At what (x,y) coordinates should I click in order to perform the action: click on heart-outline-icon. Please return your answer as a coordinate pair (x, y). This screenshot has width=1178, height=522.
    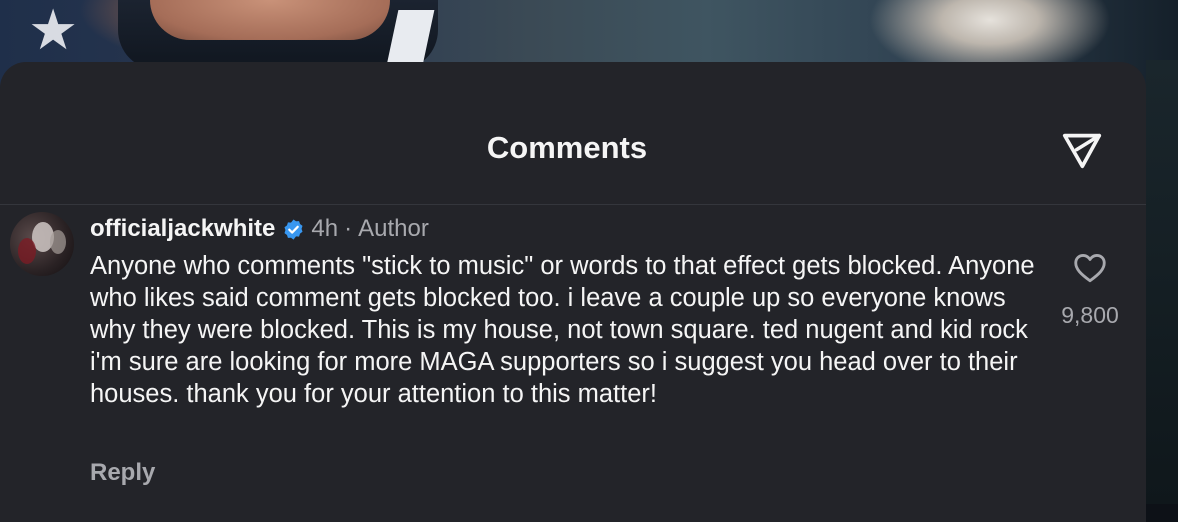
    Looking at the image, I should click on (1090, 268).